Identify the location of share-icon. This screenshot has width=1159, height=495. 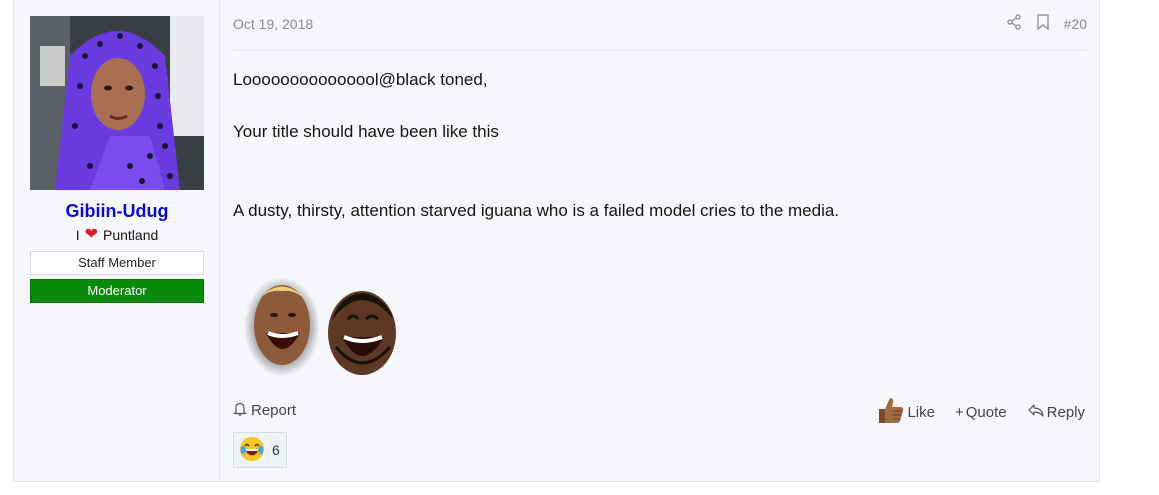
(1014, 23).